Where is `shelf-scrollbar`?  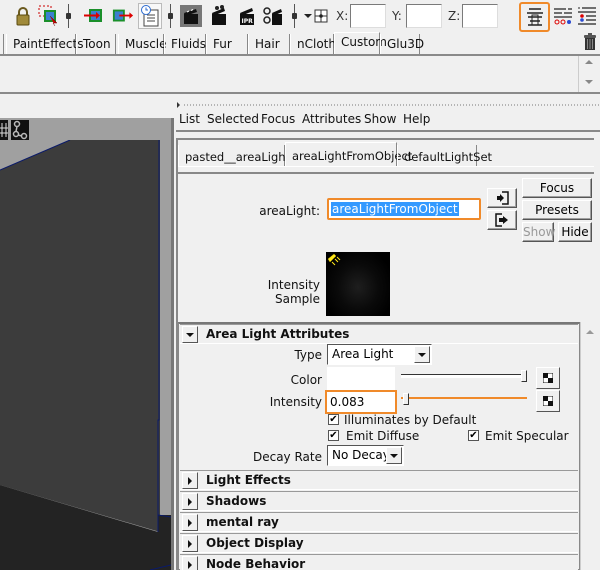 shelf-scrollbar is located at coordinates (588, 74).